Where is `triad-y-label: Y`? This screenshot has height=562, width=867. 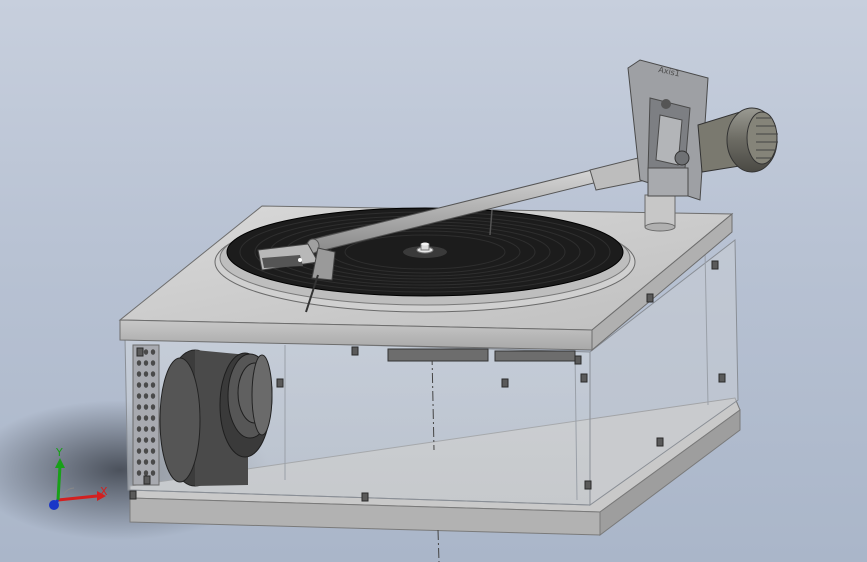
triad-y-label: Y is located at coordinates (59, 452).